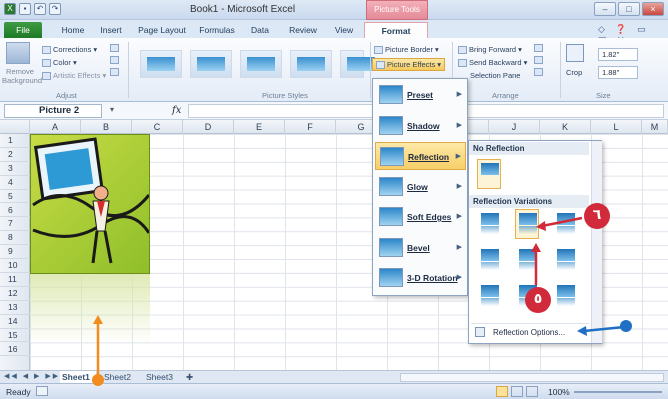 The width and height of the screenshot is (668, 399). Describe the element at coordinates (597, 216) in the screenshot. I see `step-badge: ٦` at that location.